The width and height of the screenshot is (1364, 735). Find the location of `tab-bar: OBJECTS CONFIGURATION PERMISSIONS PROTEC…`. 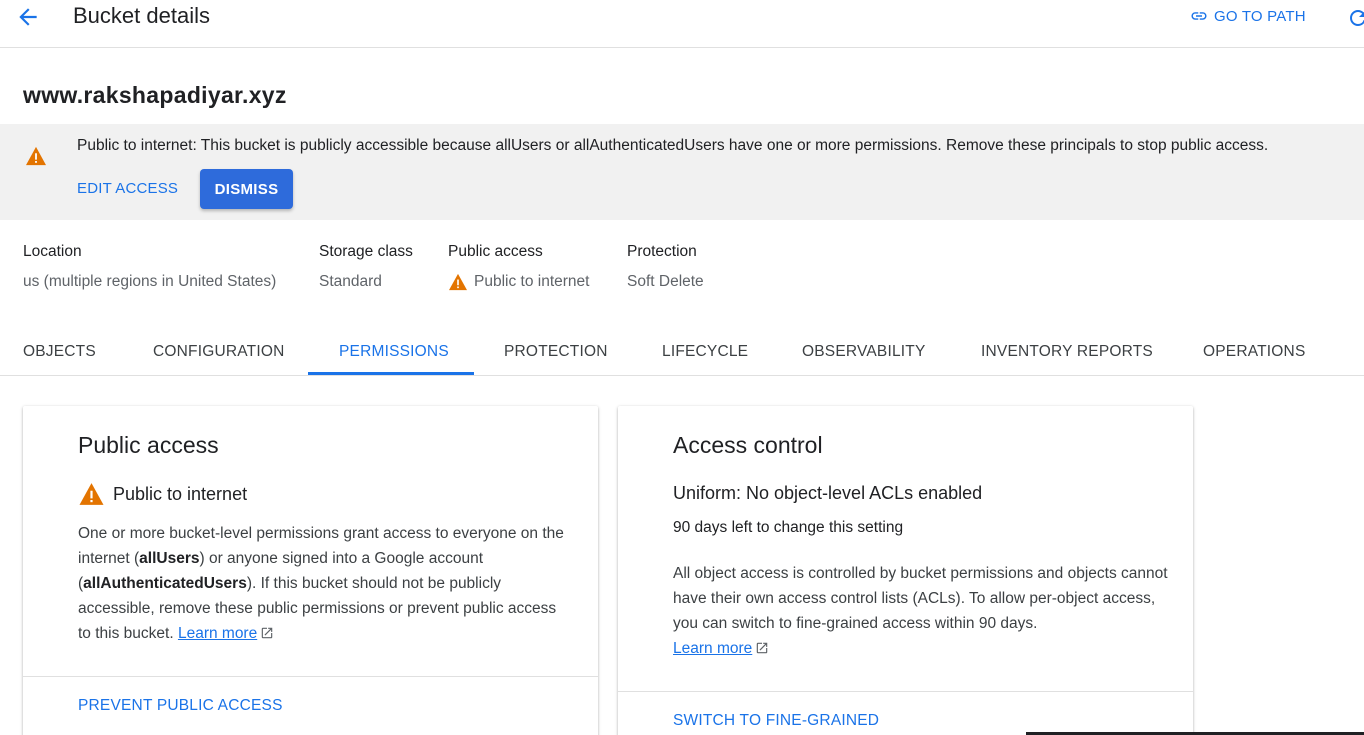

tab-bar: OBJECTS CONFIGURATION PERMISSIONS PROTEC… is located at coordinates (682, 353).